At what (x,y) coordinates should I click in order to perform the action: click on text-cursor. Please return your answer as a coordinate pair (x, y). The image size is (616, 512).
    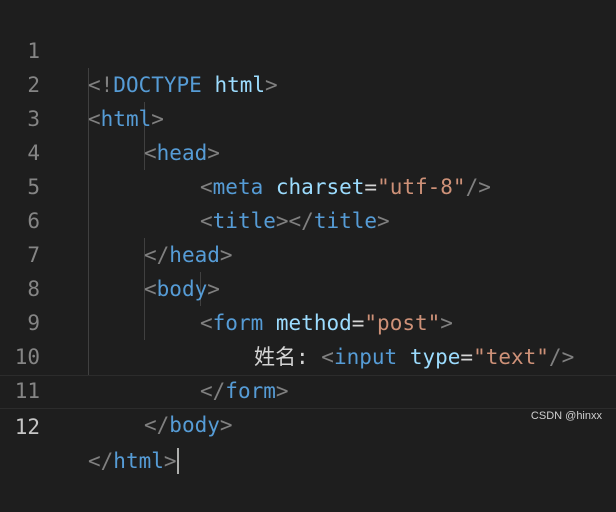
    Looking at the image, I should click on (177, 461).